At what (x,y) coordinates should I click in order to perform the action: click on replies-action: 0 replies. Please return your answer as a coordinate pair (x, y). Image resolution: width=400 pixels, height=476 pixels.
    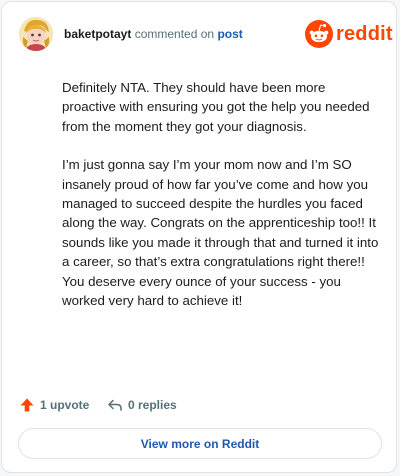
    Looking at the image, I should click on (142, 405).